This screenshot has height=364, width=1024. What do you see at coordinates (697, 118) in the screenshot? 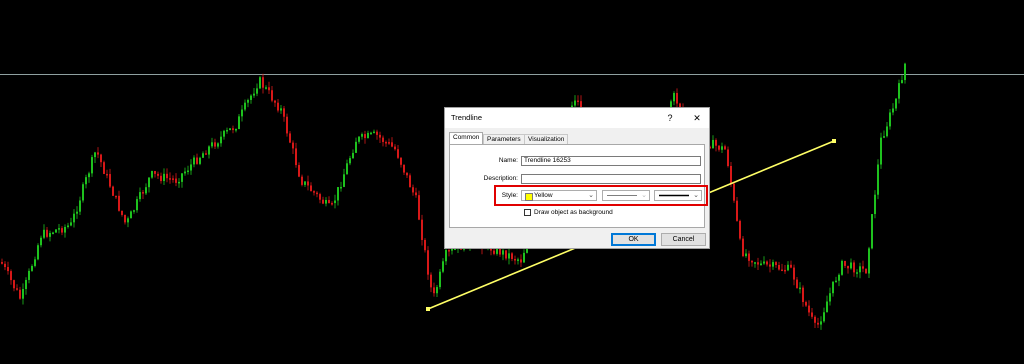
I see `close-icon: ✕` at bounding box center [697, 118].